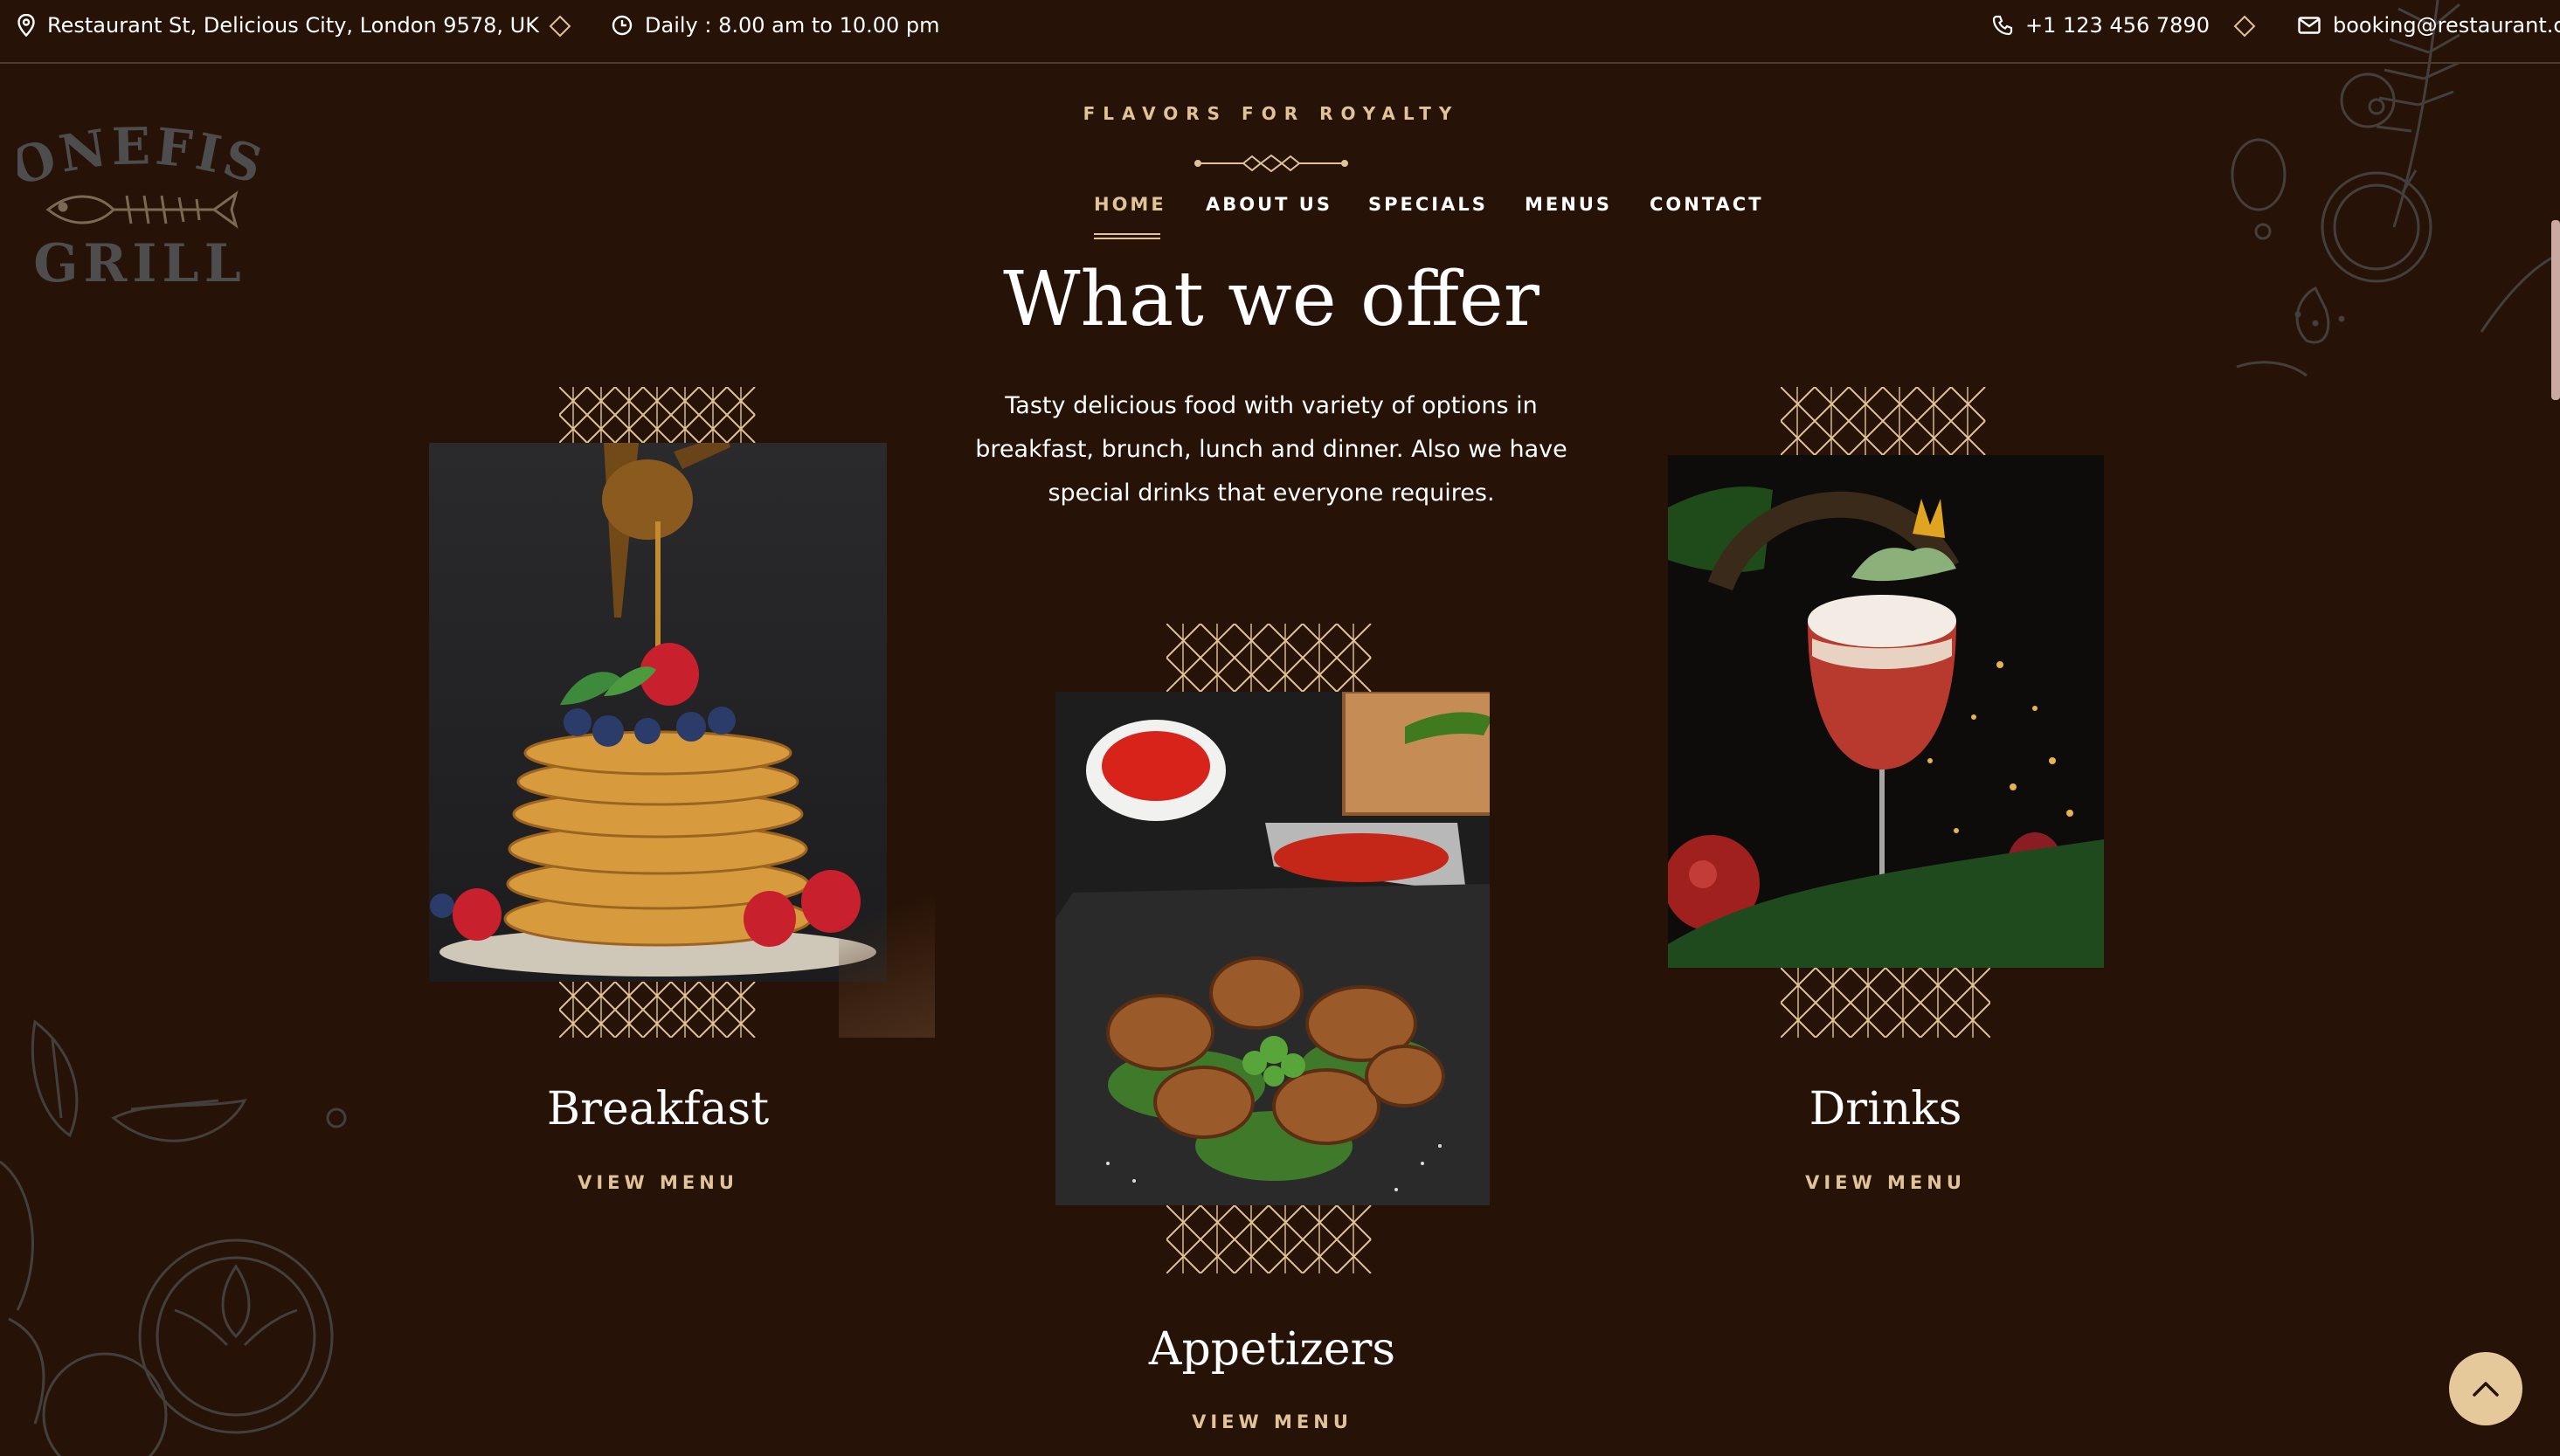 Image resolution: width=2560 pixels, height=1456 pixels. Describe the element at coordinates (139, 263) in the screenshot. I see `svg-text: GRILL` at that location.